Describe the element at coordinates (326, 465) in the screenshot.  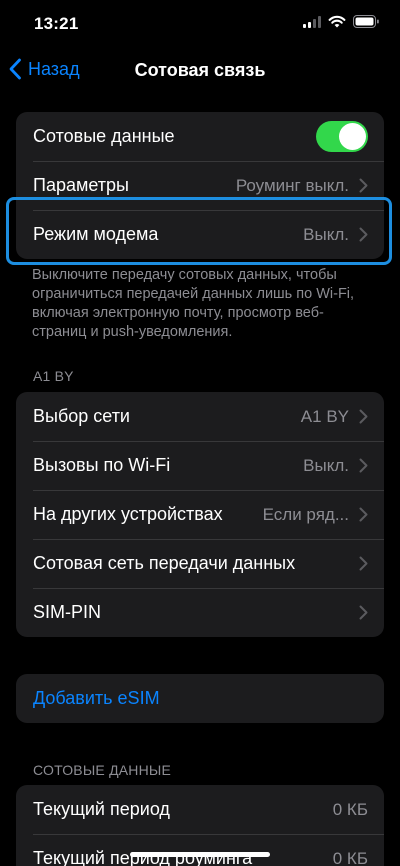
I see `wifi-calls-value: Выкл.` at that location.